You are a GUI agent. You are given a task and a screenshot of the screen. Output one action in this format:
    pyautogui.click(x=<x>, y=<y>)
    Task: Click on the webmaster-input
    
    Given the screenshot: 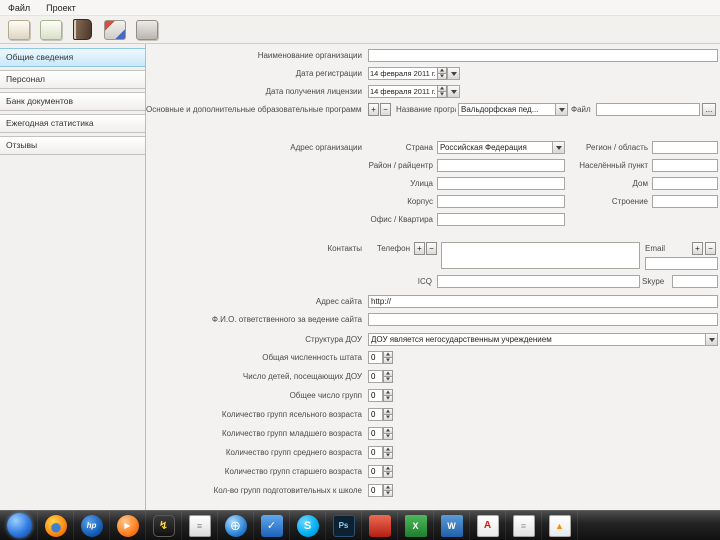 What is the action you would take?
    pyautogui.click(x=543, y=319)
    